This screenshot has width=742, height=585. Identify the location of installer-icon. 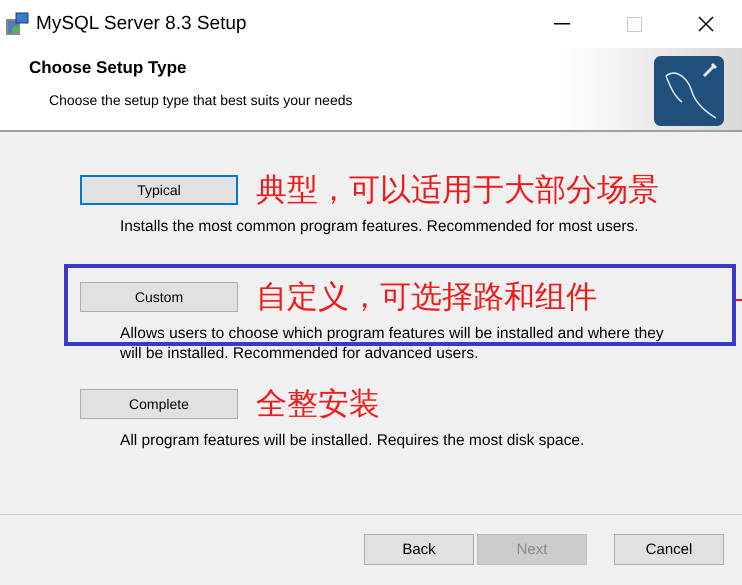
(17, 24).